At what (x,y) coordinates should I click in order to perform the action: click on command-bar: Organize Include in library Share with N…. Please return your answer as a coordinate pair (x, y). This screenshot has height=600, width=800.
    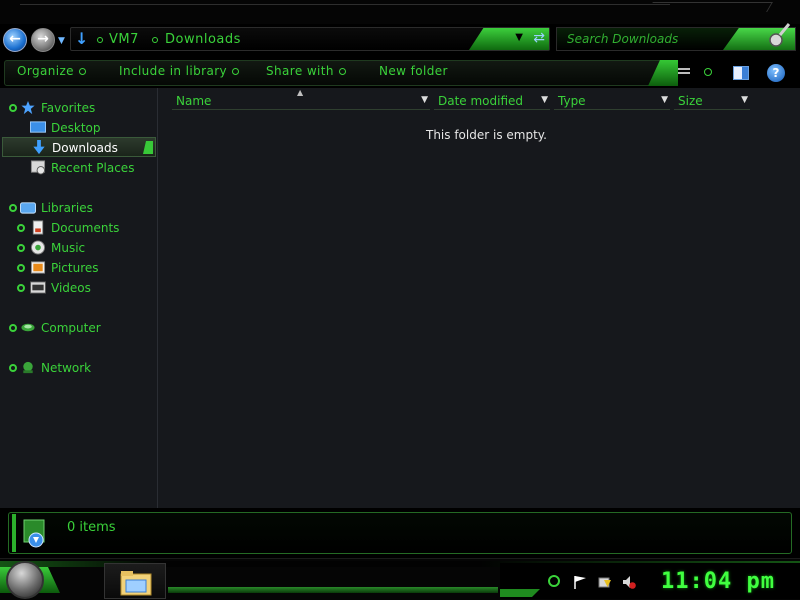
    Looking at the image, I should click on (400, 73).